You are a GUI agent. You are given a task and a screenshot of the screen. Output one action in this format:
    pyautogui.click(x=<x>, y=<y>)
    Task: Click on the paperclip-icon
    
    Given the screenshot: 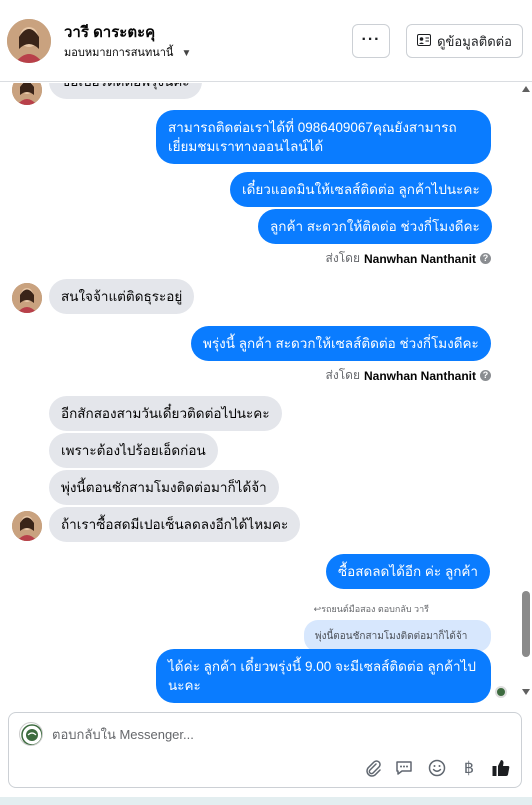 What is the action you would take?
    pyautogui.click(x=373, y=768)
    